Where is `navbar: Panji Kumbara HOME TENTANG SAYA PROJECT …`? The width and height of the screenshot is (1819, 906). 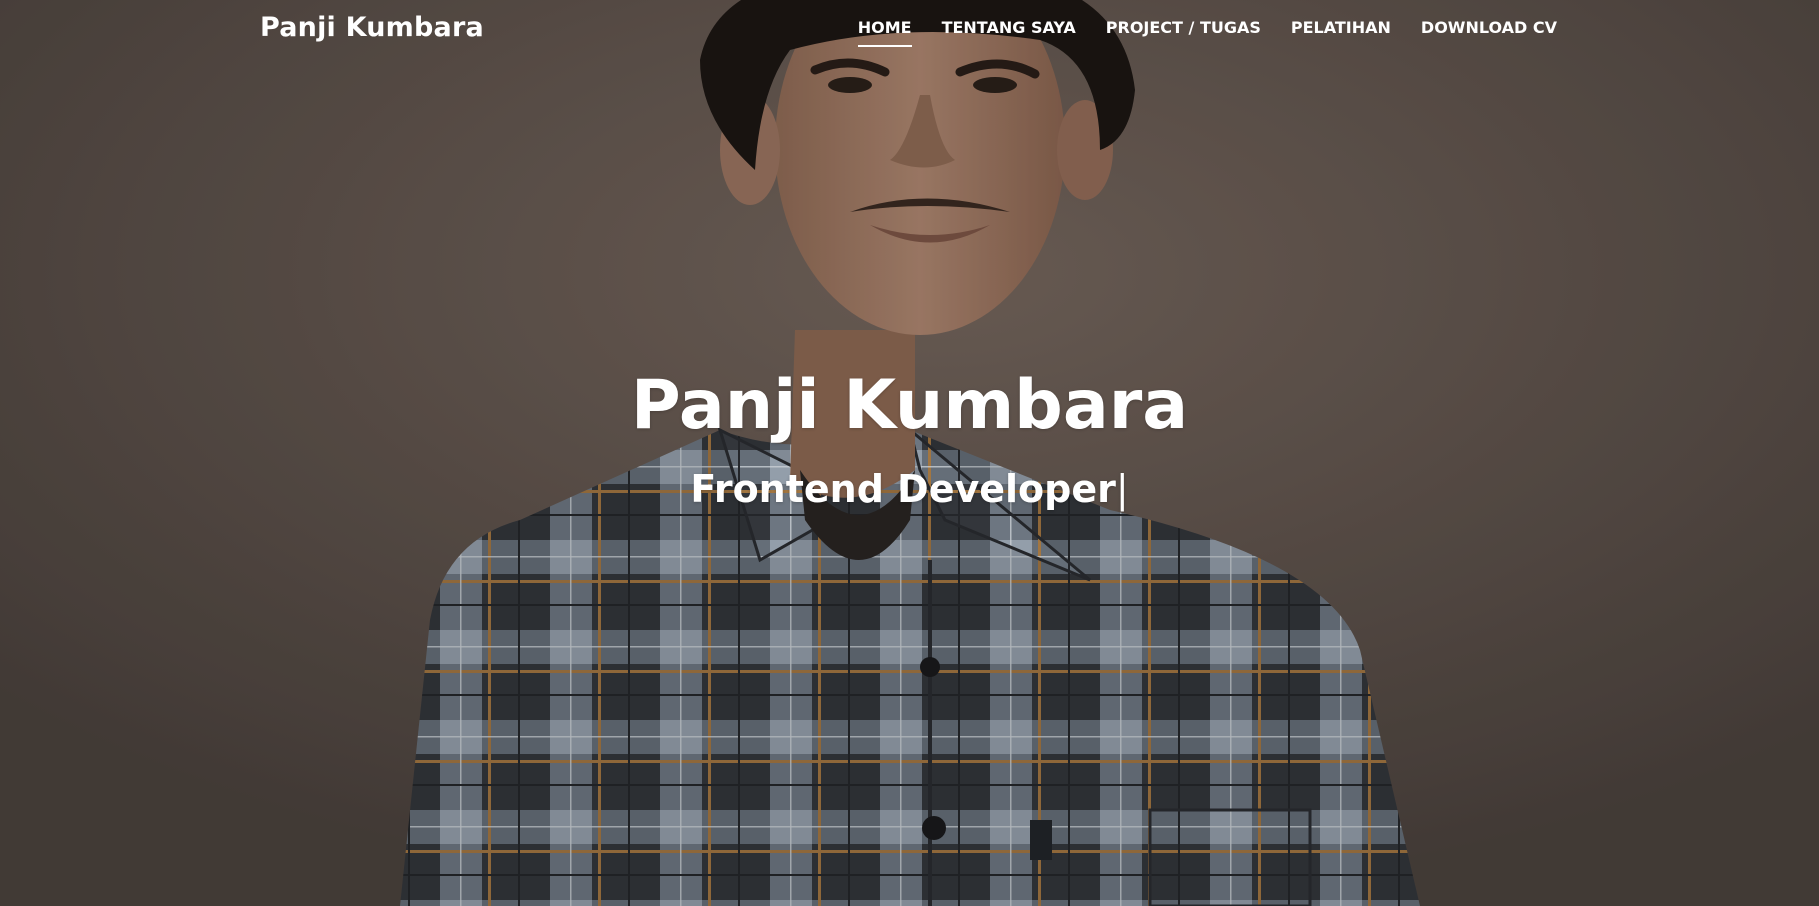 navbar: Panji Kumbara HOME TENTANG SAYA PROJECT … is located at coordinates (909, 30).